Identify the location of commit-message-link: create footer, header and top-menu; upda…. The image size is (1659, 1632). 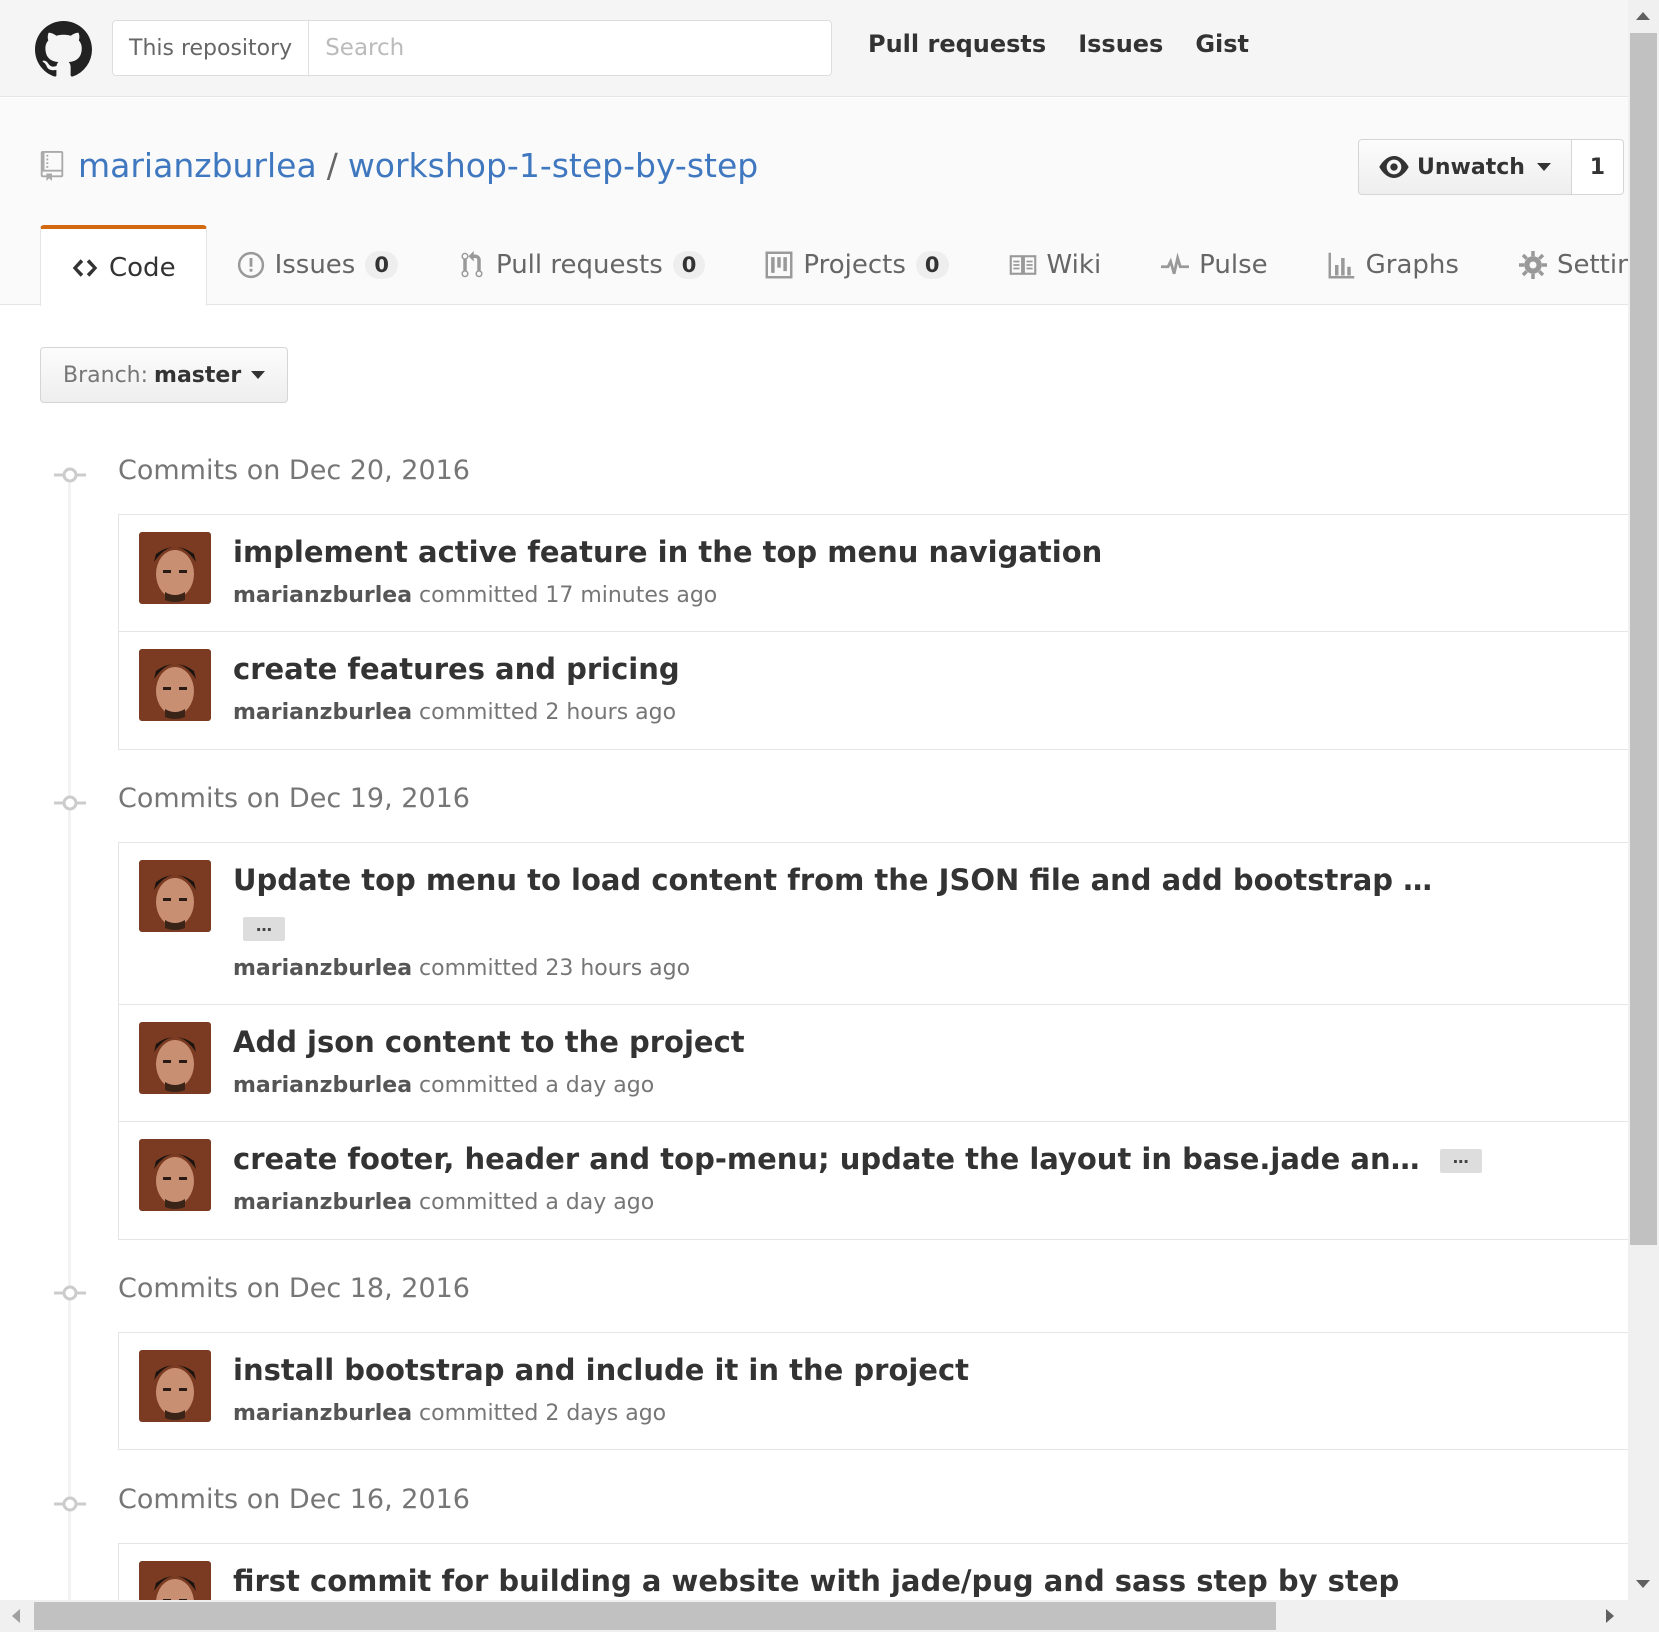
(857, 1159).